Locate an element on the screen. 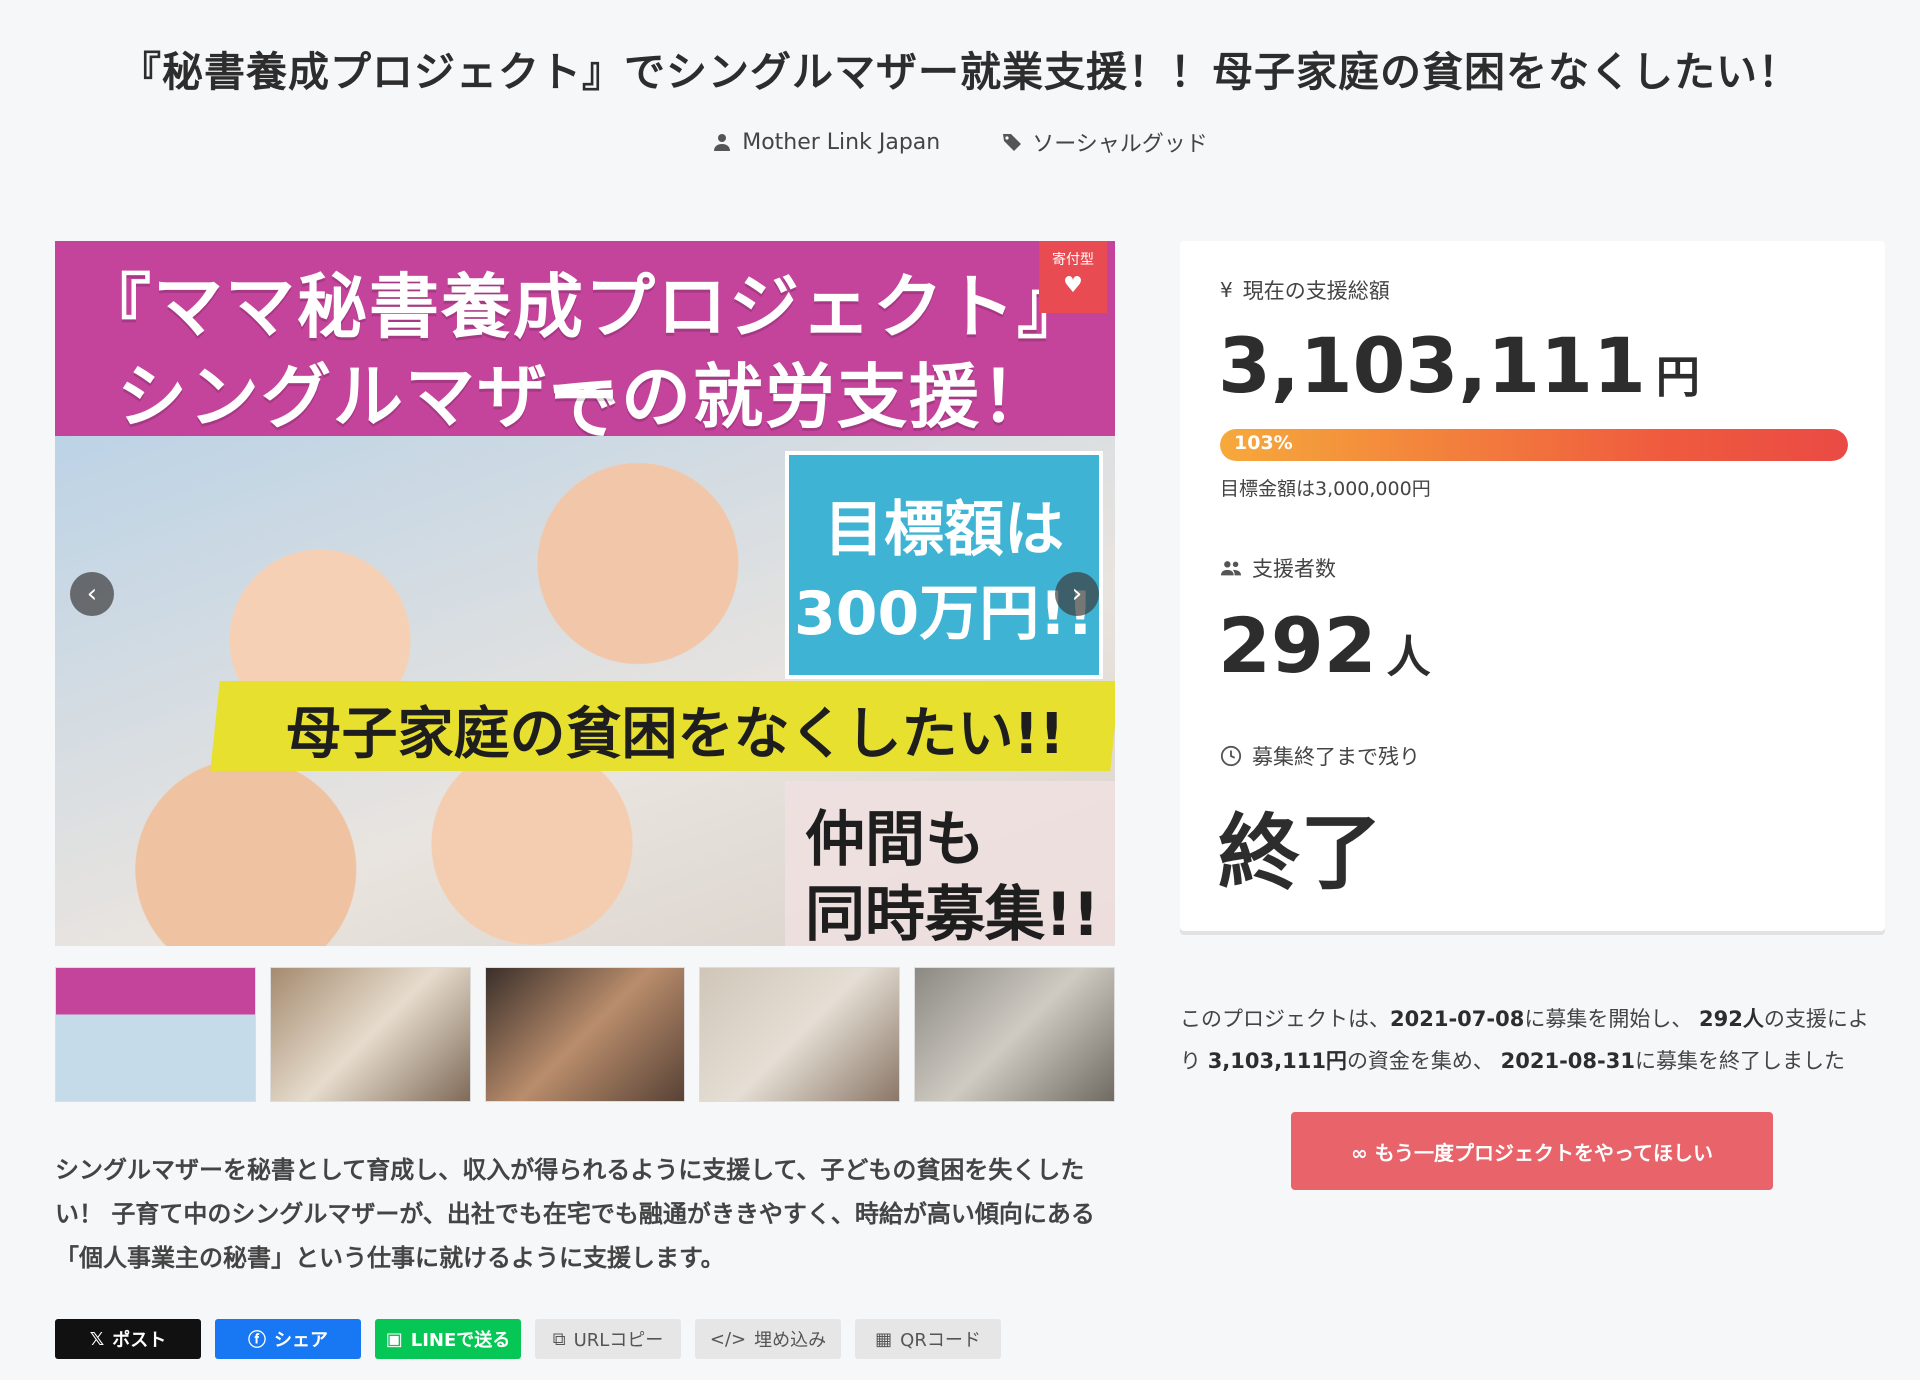 This screenshot has height=1380, width=1920. line-icon: ▣ is located at coordinates (394, 1339).